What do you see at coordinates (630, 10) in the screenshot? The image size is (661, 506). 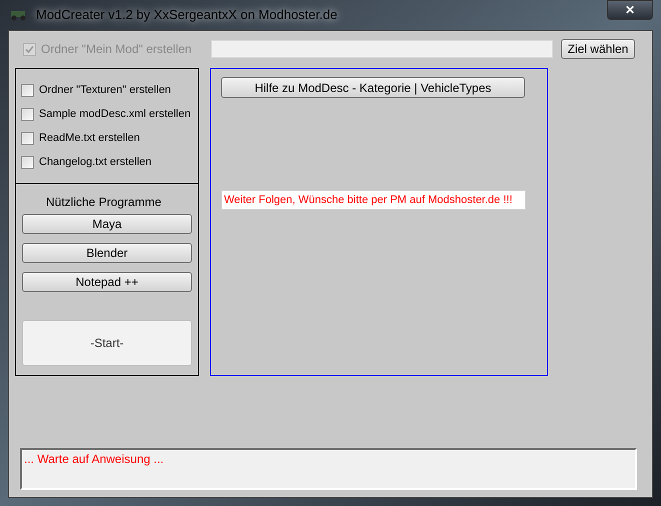 I see `close-button: ✕` at bounding box center [630, 10].